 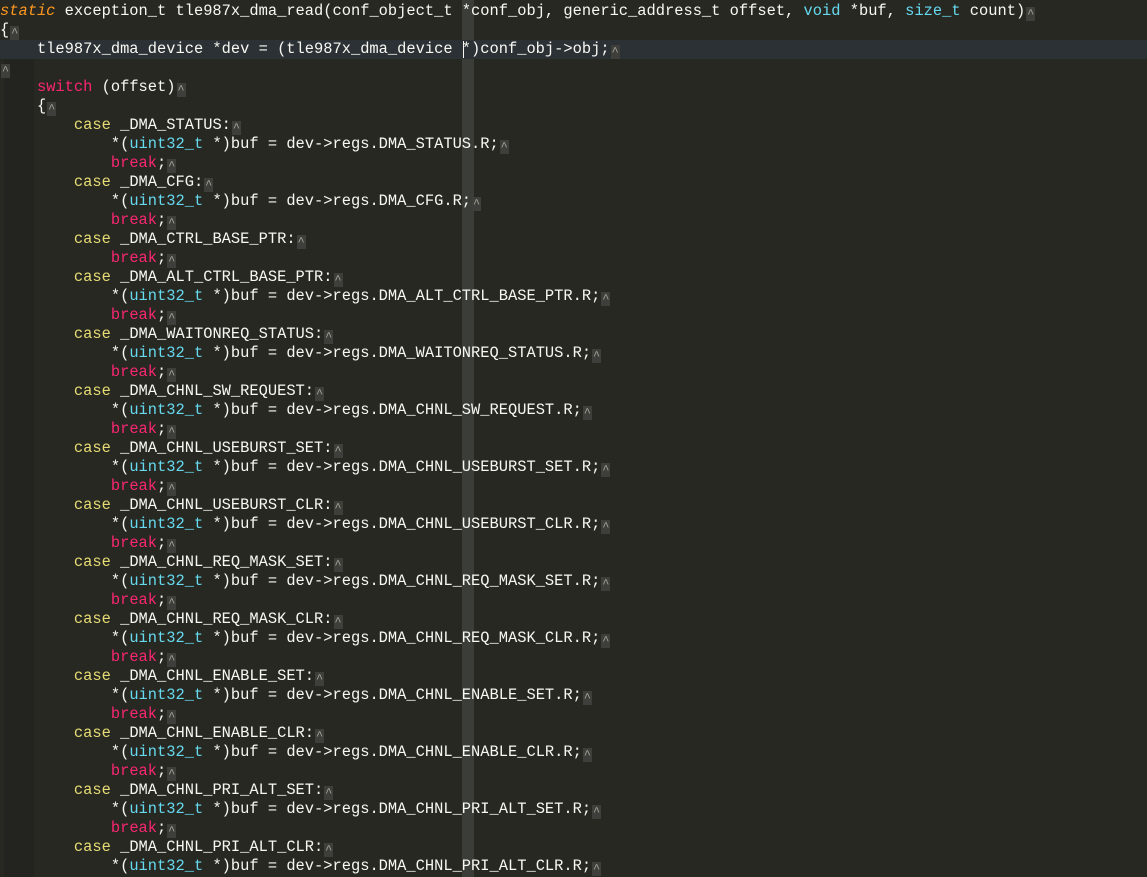 What do you see at coordinates (162, 733) in the screenshot?
I see `code-line: case _DMA_CHNL_ENABLE_CLR: ^` at bounding box center [162, 733].